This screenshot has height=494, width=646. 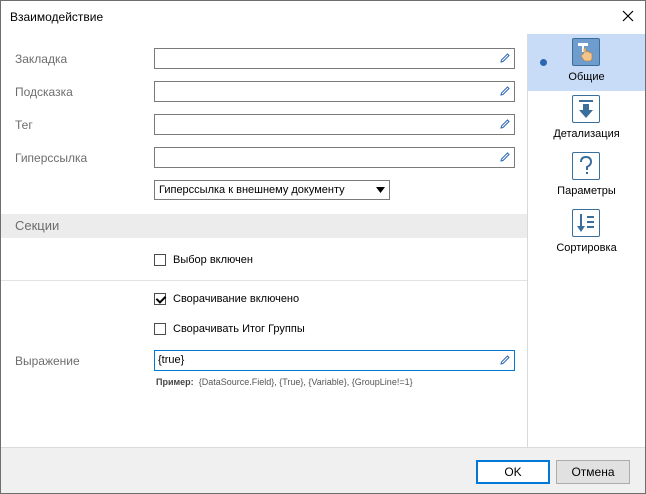 What do you see at coordinates (586, 248) in the screenshot?
I see `nav-sorting-label: Сортировка` at bounding box center [586, 248].